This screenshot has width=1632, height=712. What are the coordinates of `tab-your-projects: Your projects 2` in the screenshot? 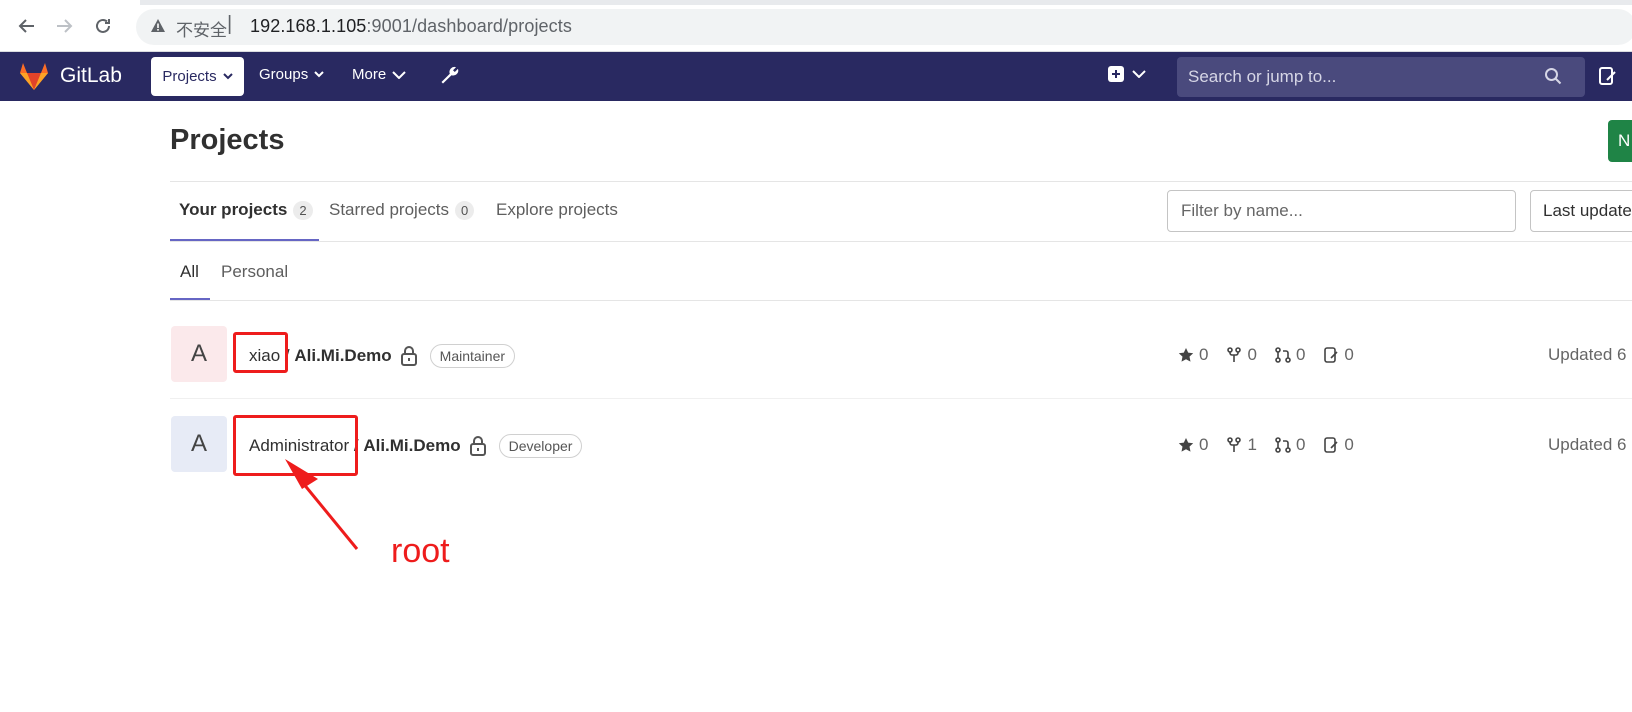 It's located at (246, 210).